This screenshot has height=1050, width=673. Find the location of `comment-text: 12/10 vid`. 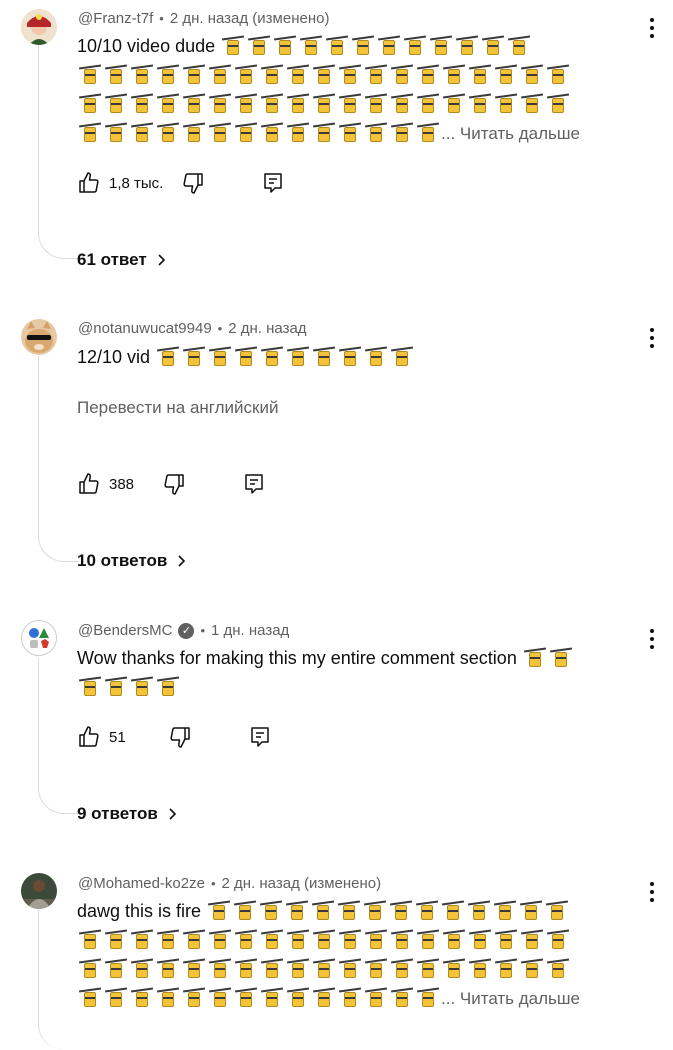

comment-text: 12/10 vid is located at coordinates (352, 357).